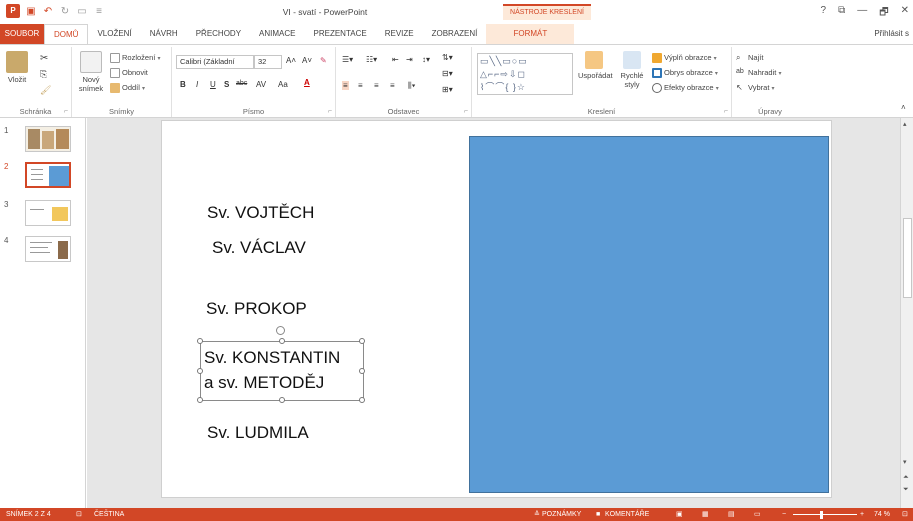 The width and height of the screenshot is (913, 521). I want to click on zoom-out-icon: −, so click(784, 514).